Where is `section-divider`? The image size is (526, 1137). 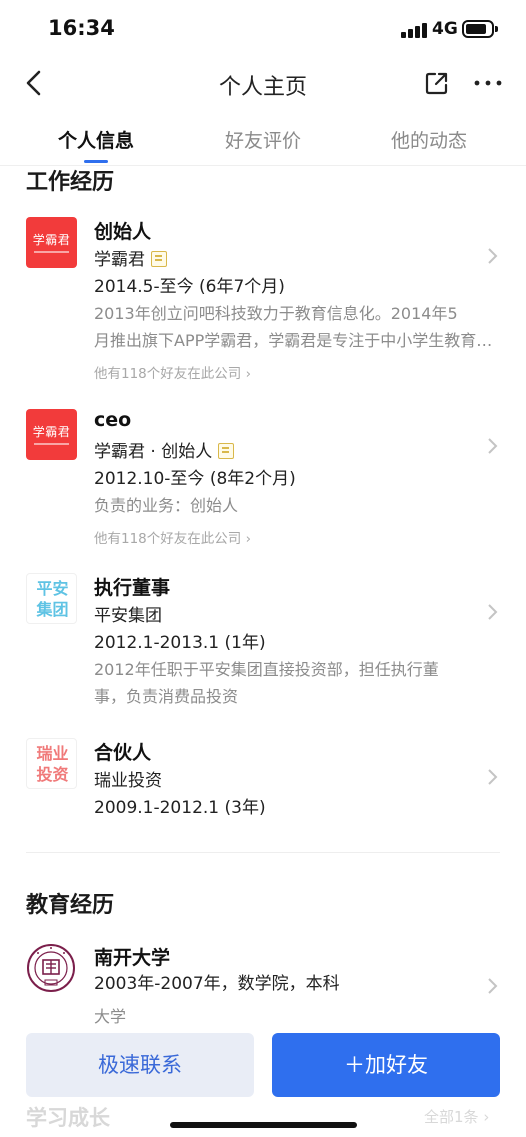 section-divider is located at coordinates (263, 852).